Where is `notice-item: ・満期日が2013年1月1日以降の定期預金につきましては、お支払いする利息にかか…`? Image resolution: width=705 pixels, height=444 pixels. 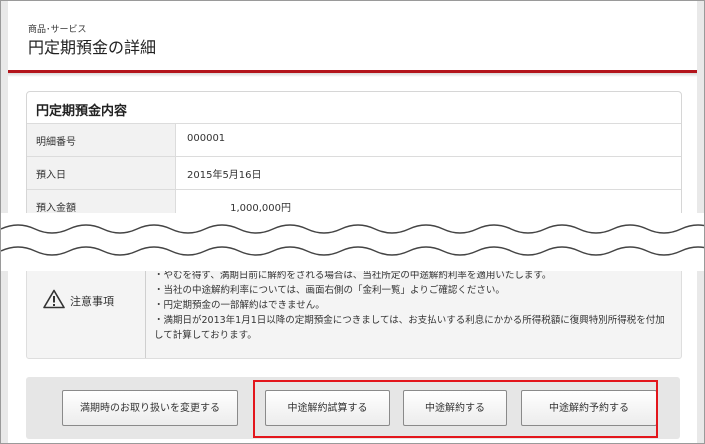 notice-item: ・満期日が2013年1月1日以降の定期預金につきましては、お支払いする利息にかか… is located at coordinates (409, 328).